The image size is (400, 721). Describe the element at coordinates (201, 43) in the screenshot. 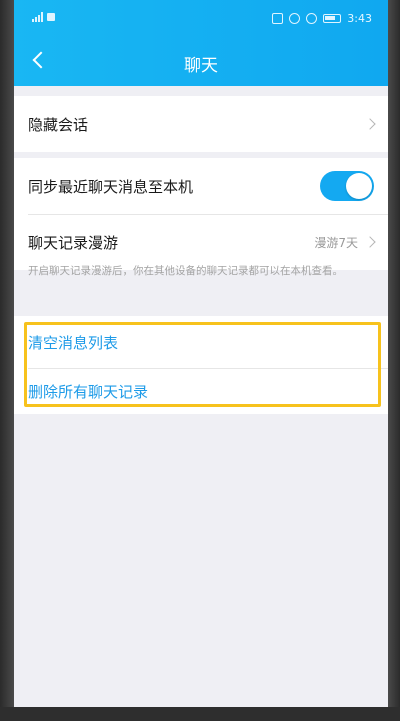

I see `app-header: 3:43 聊天` at that location.